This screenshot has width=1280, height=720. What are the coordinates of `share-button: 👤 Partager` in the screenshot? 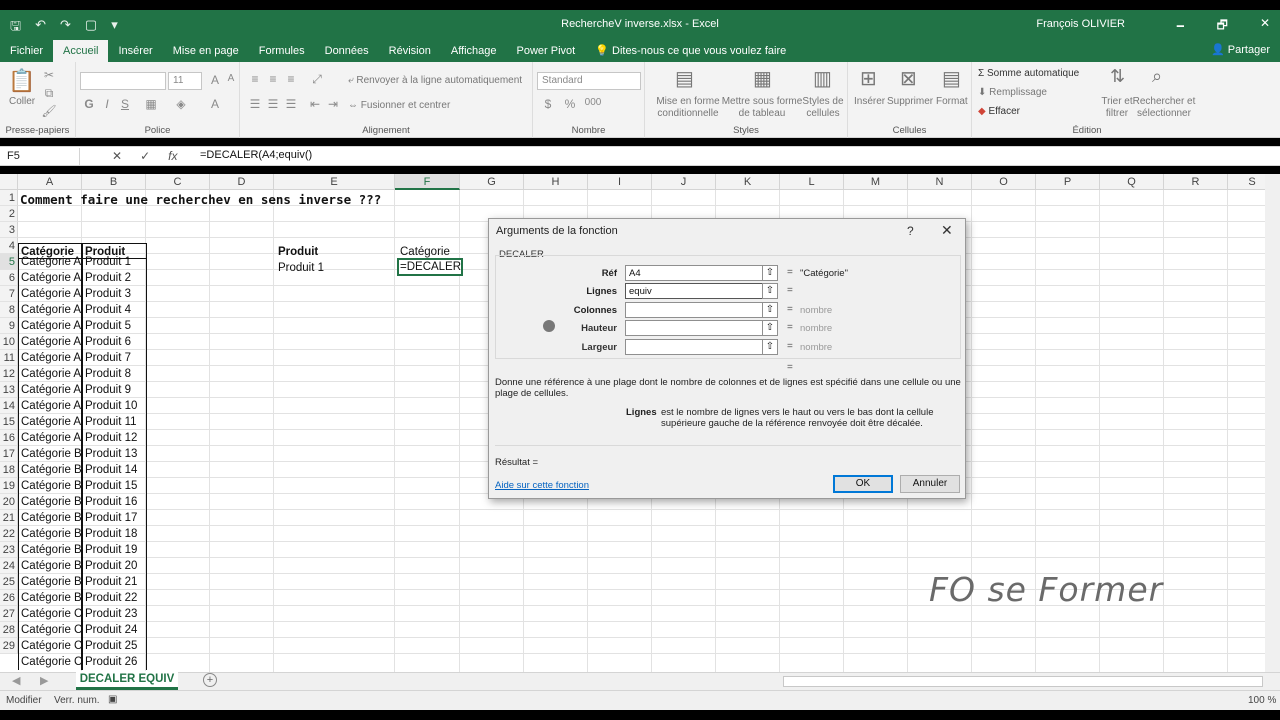 It's located at (1240, 49).